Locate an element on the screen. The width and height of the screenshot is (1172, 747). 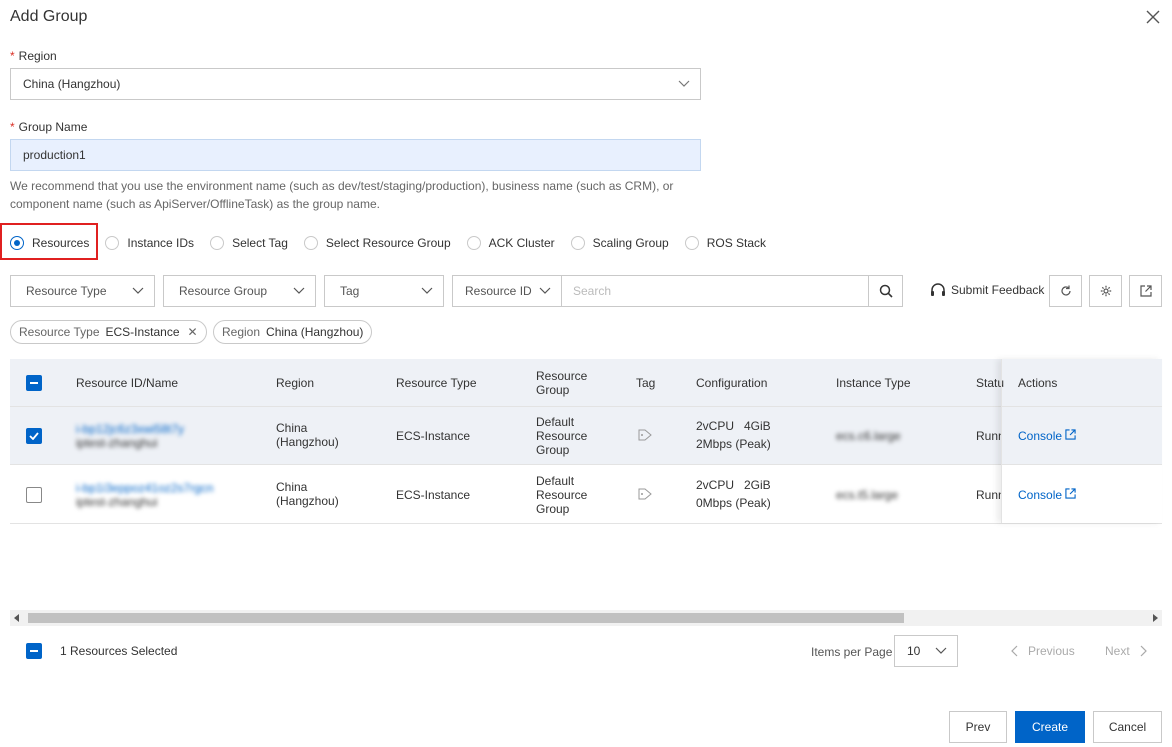
scrollbar-thumb is located at coordinates (466, 618).